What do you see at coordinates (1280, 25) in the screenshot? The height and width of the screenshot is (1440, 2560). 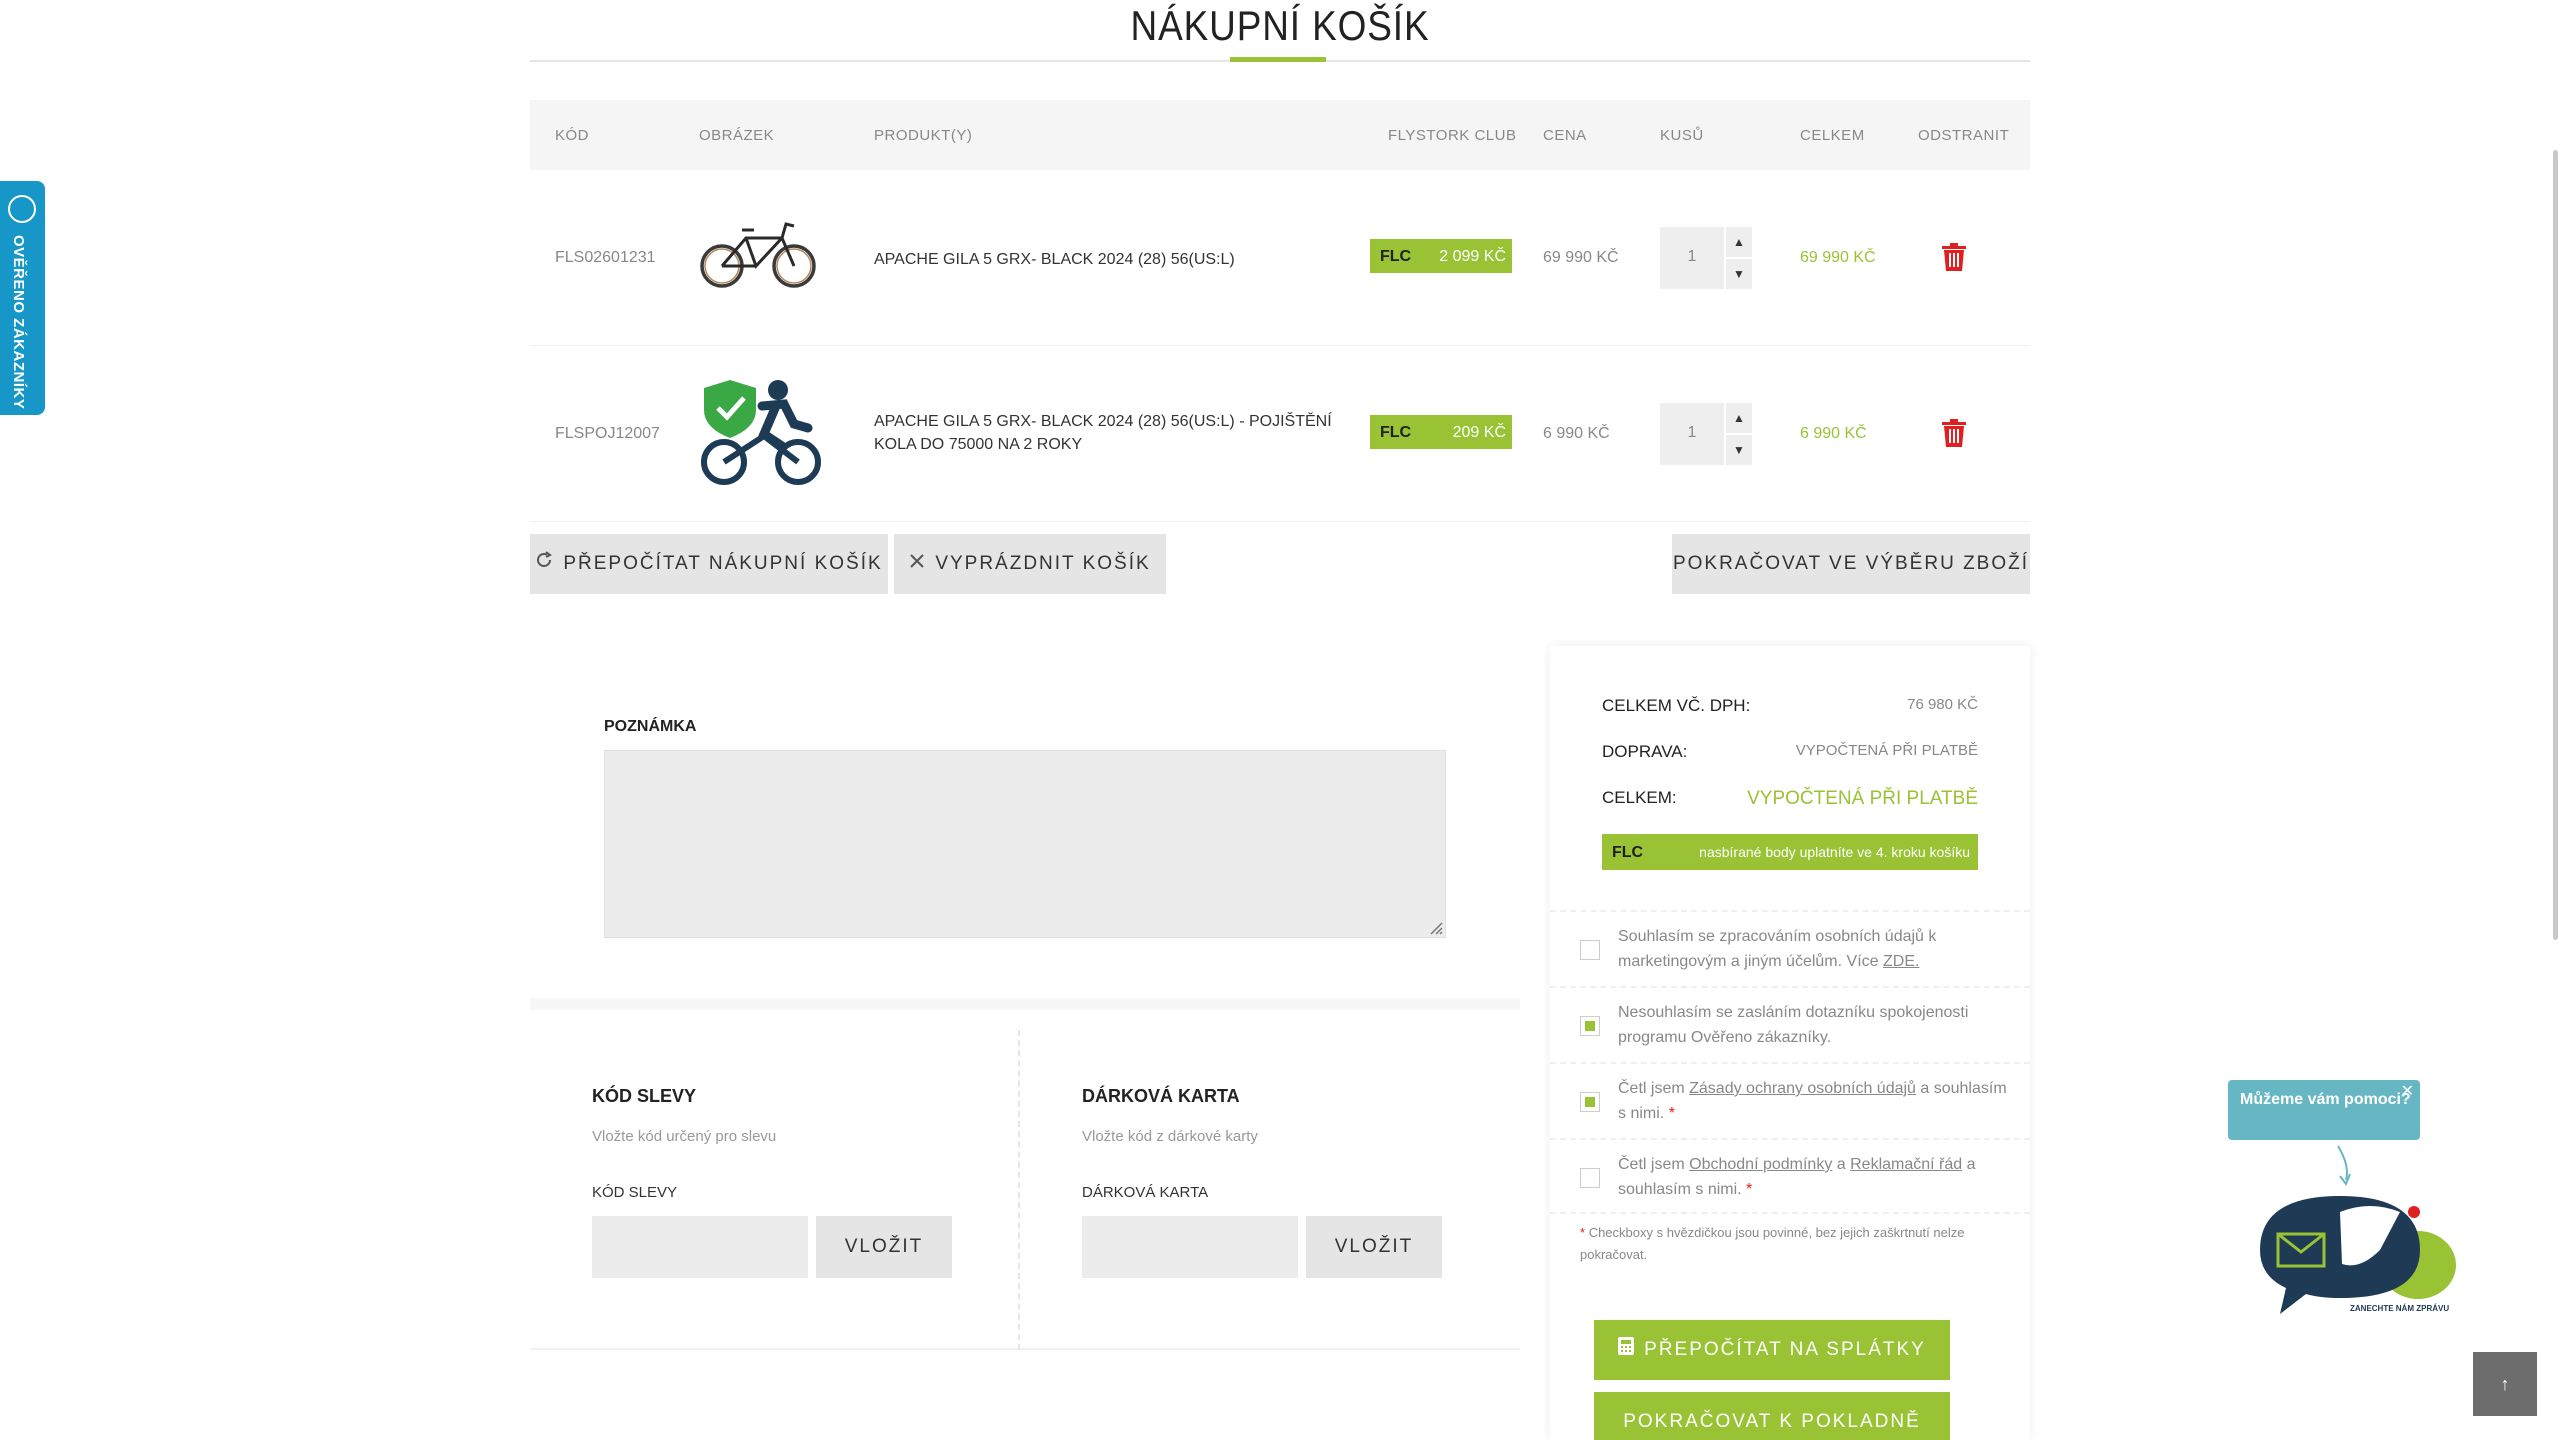 I see `page-title: NÁKUPNÍ KOŠÍK` at bounding box center [1280, 25].